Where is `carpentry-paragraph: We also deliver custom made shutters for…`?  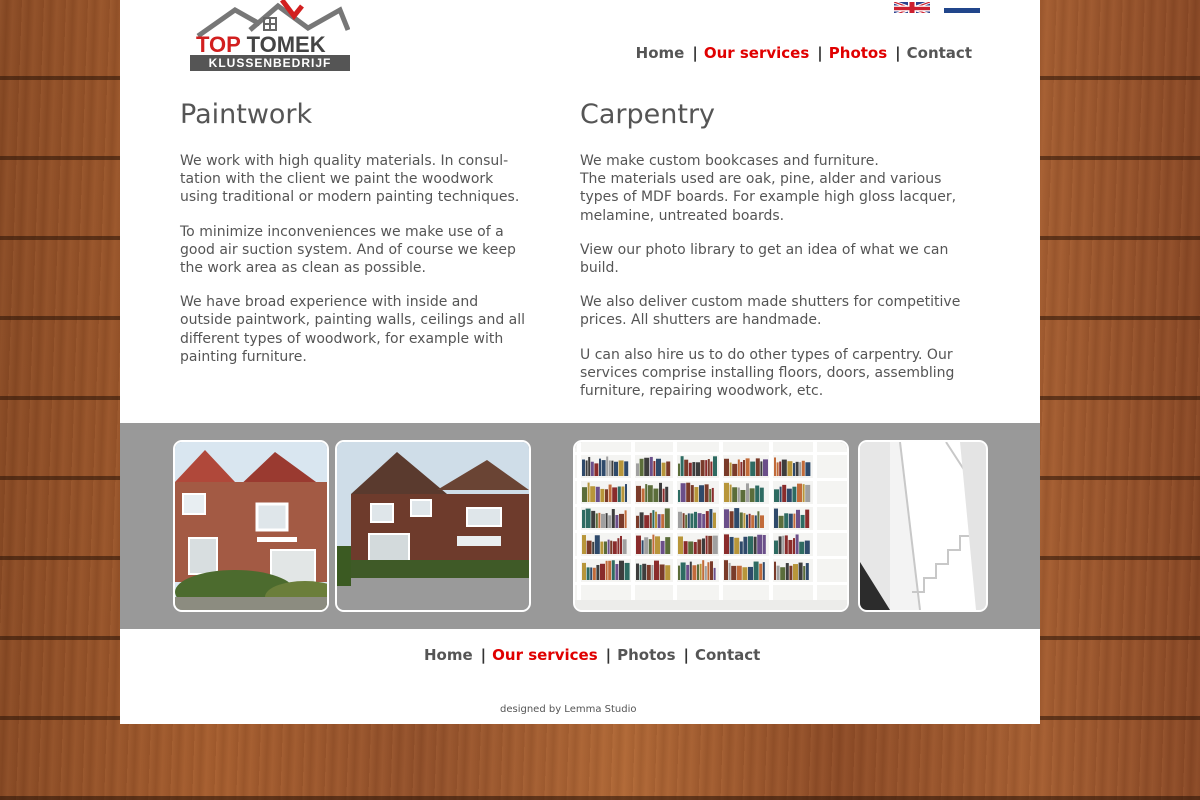
carpentry-paragraph: We also deliver custom made shutters for… is located at coordinates (770, 311).